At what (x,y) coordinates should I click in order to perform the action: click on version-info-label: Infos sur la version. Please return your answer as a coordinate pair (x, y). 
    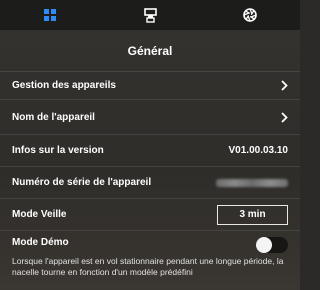
    Looking at the image, I should click on (58, 150).